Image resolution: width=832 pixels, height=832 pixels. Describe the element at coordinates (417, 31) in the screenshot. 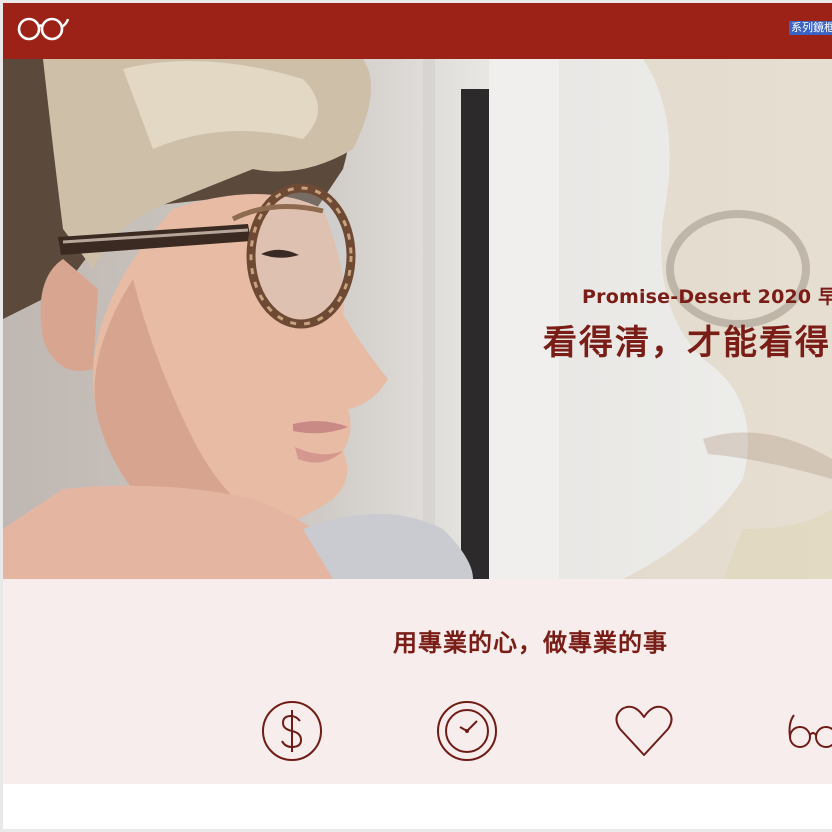

I see `site-header: 系列鏡框` at that location.